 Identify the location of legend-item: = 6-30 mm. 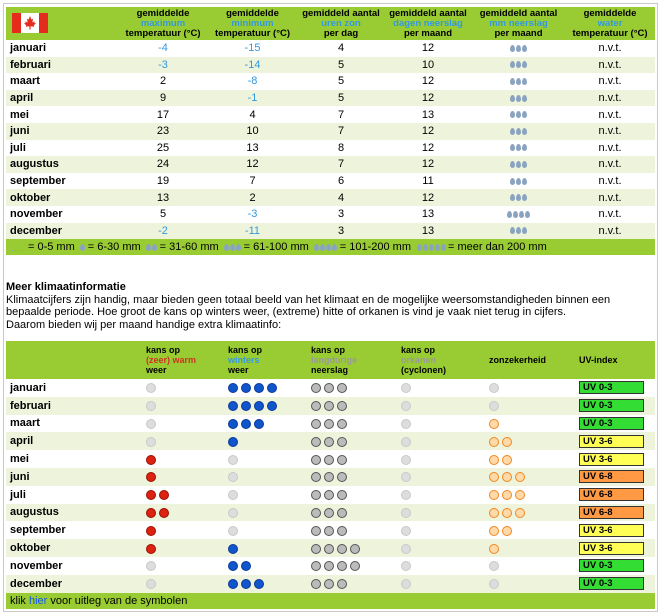
(113, 247).